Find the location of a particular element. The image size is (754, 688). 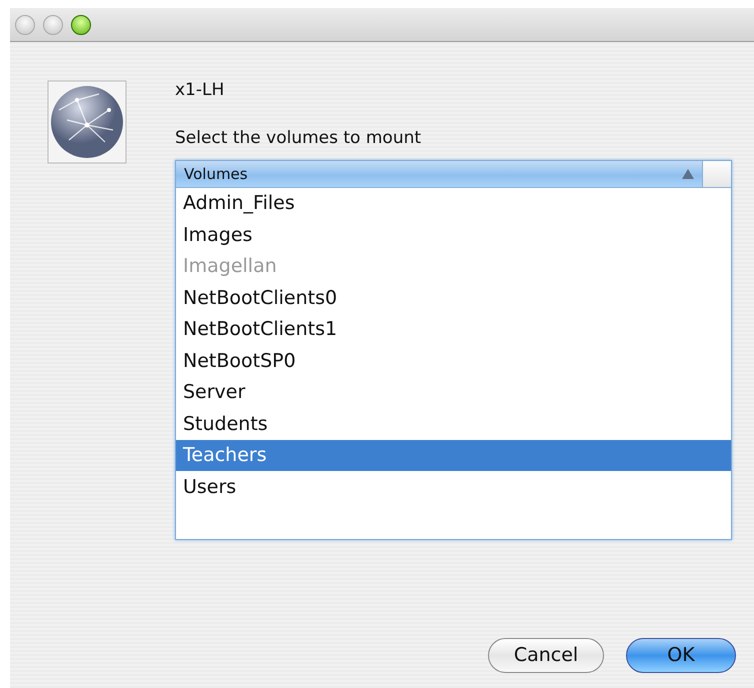

ok-button: OK is located at coordinates (681, 655).